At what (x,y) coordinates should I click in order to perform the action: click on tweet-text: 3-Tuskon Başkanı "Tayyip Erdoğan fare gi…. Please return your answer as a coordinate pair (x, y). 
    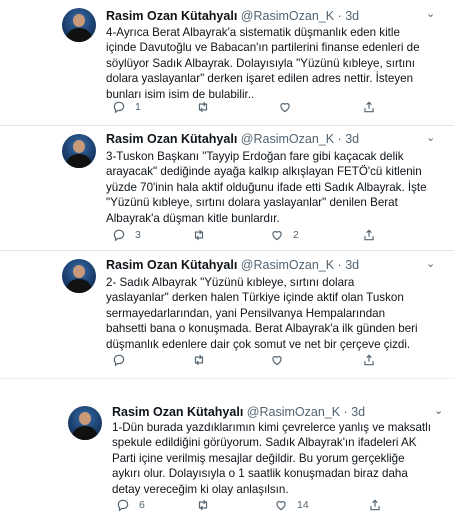
    Looking at the image, I should click on (266, 187).